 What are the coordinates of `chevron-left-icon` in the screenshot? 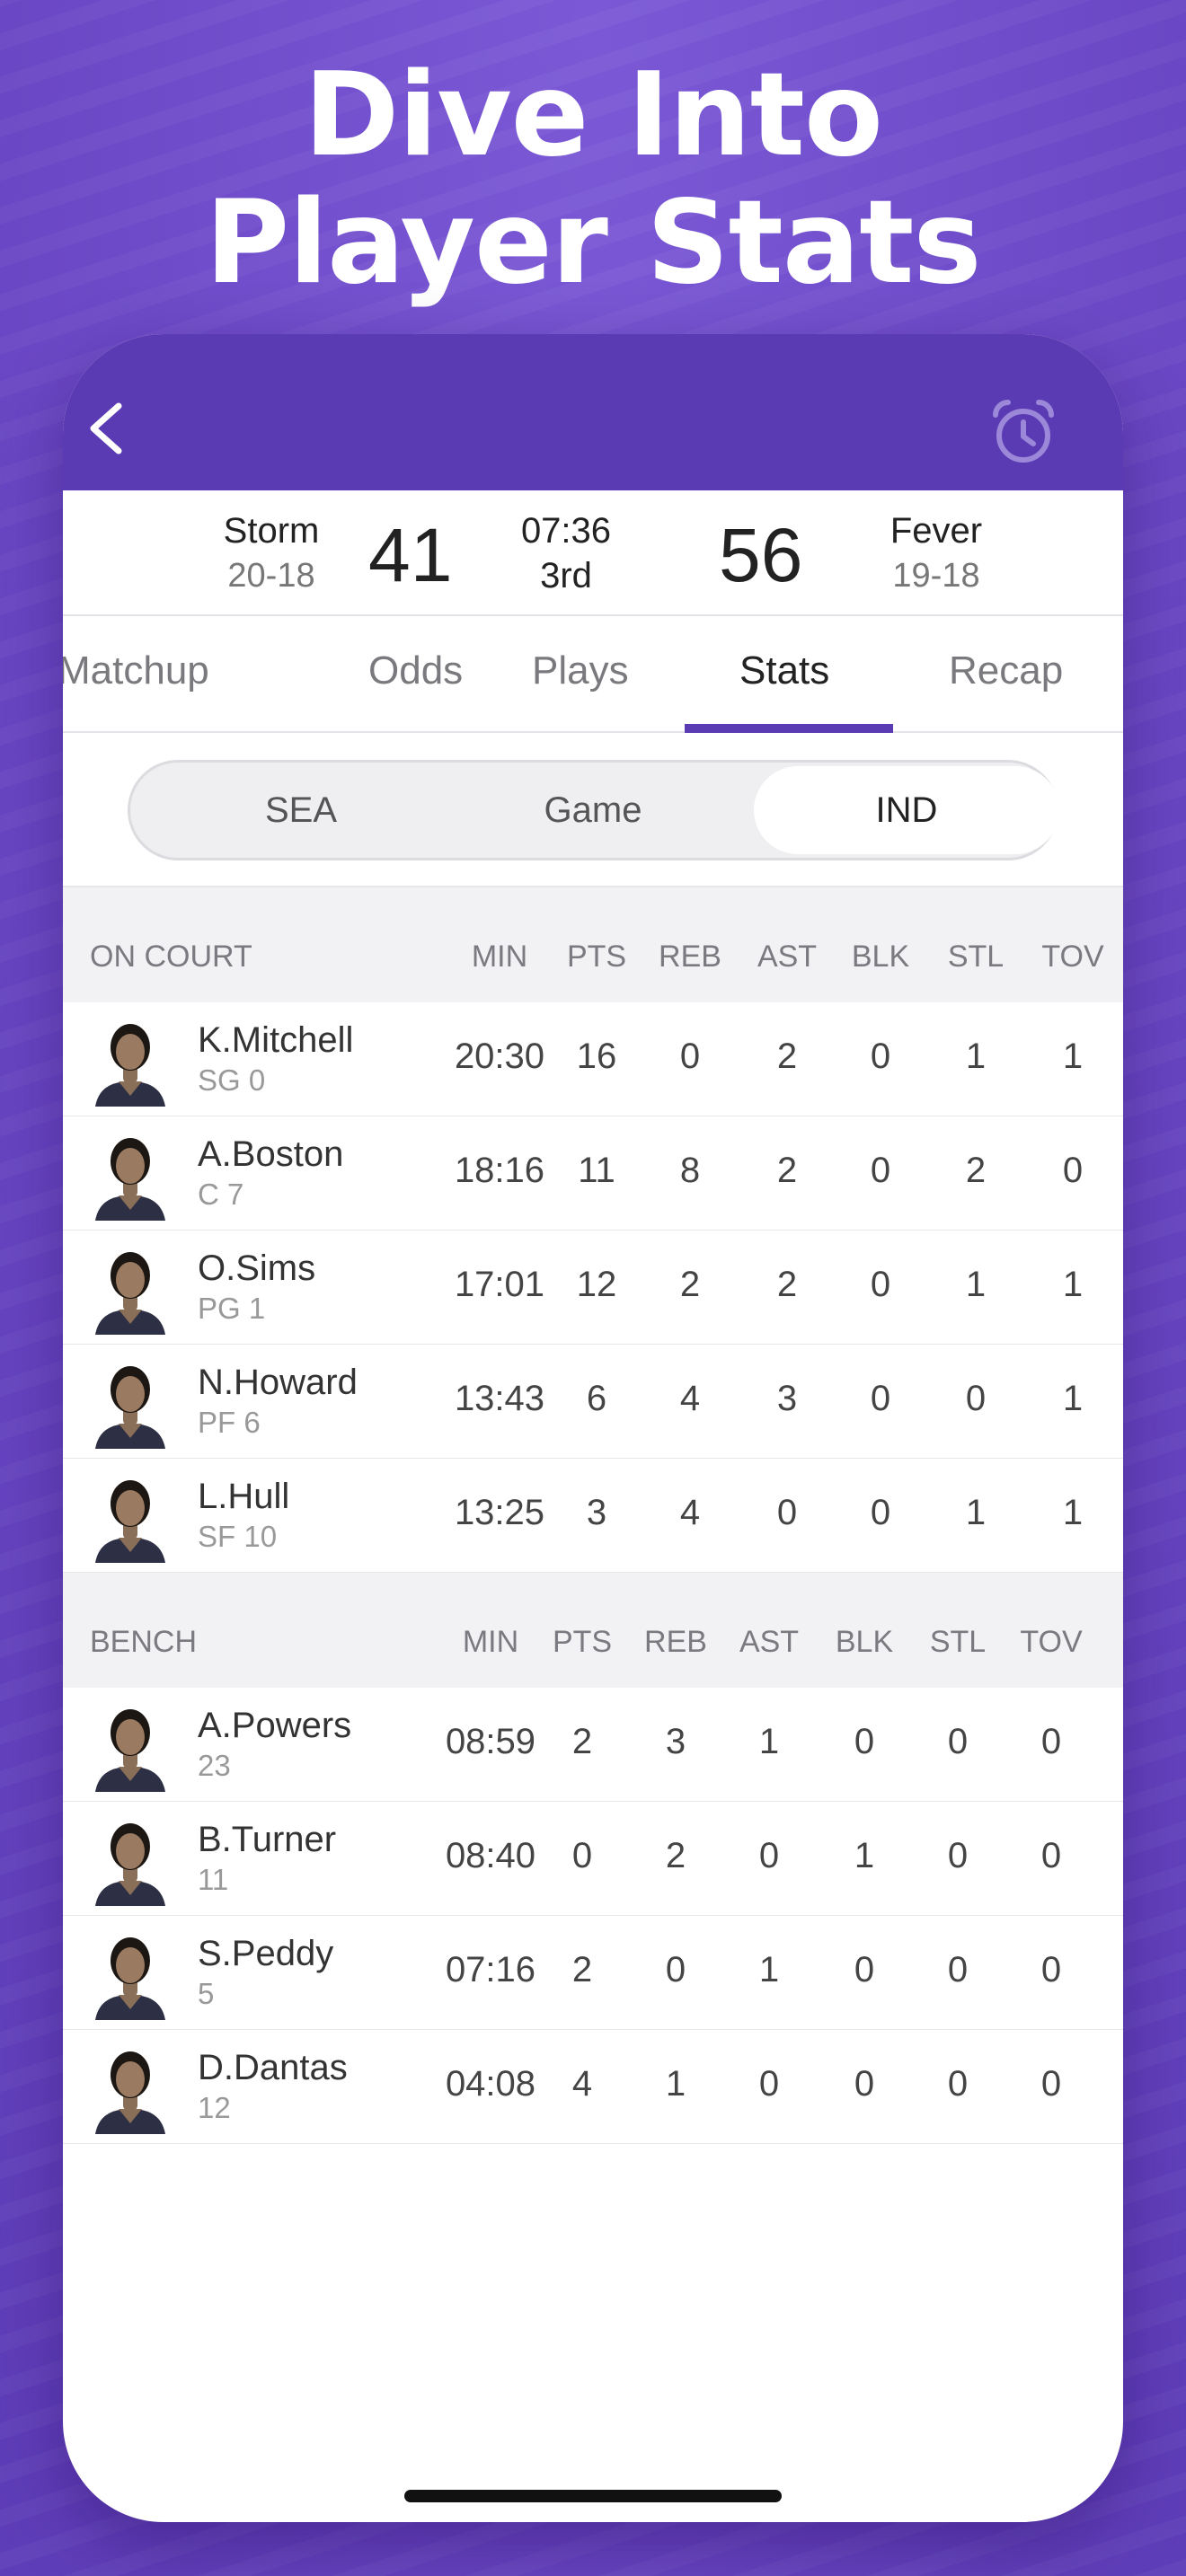 It's located at (108, 428).